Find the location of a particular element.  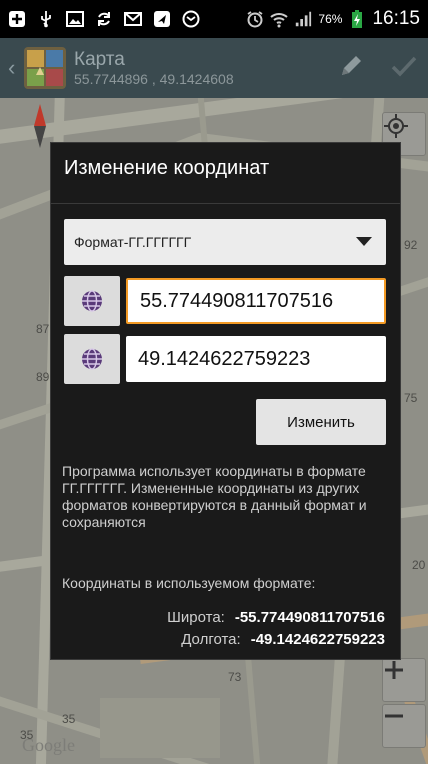

signal-icon is located at coordinates (303, 19).